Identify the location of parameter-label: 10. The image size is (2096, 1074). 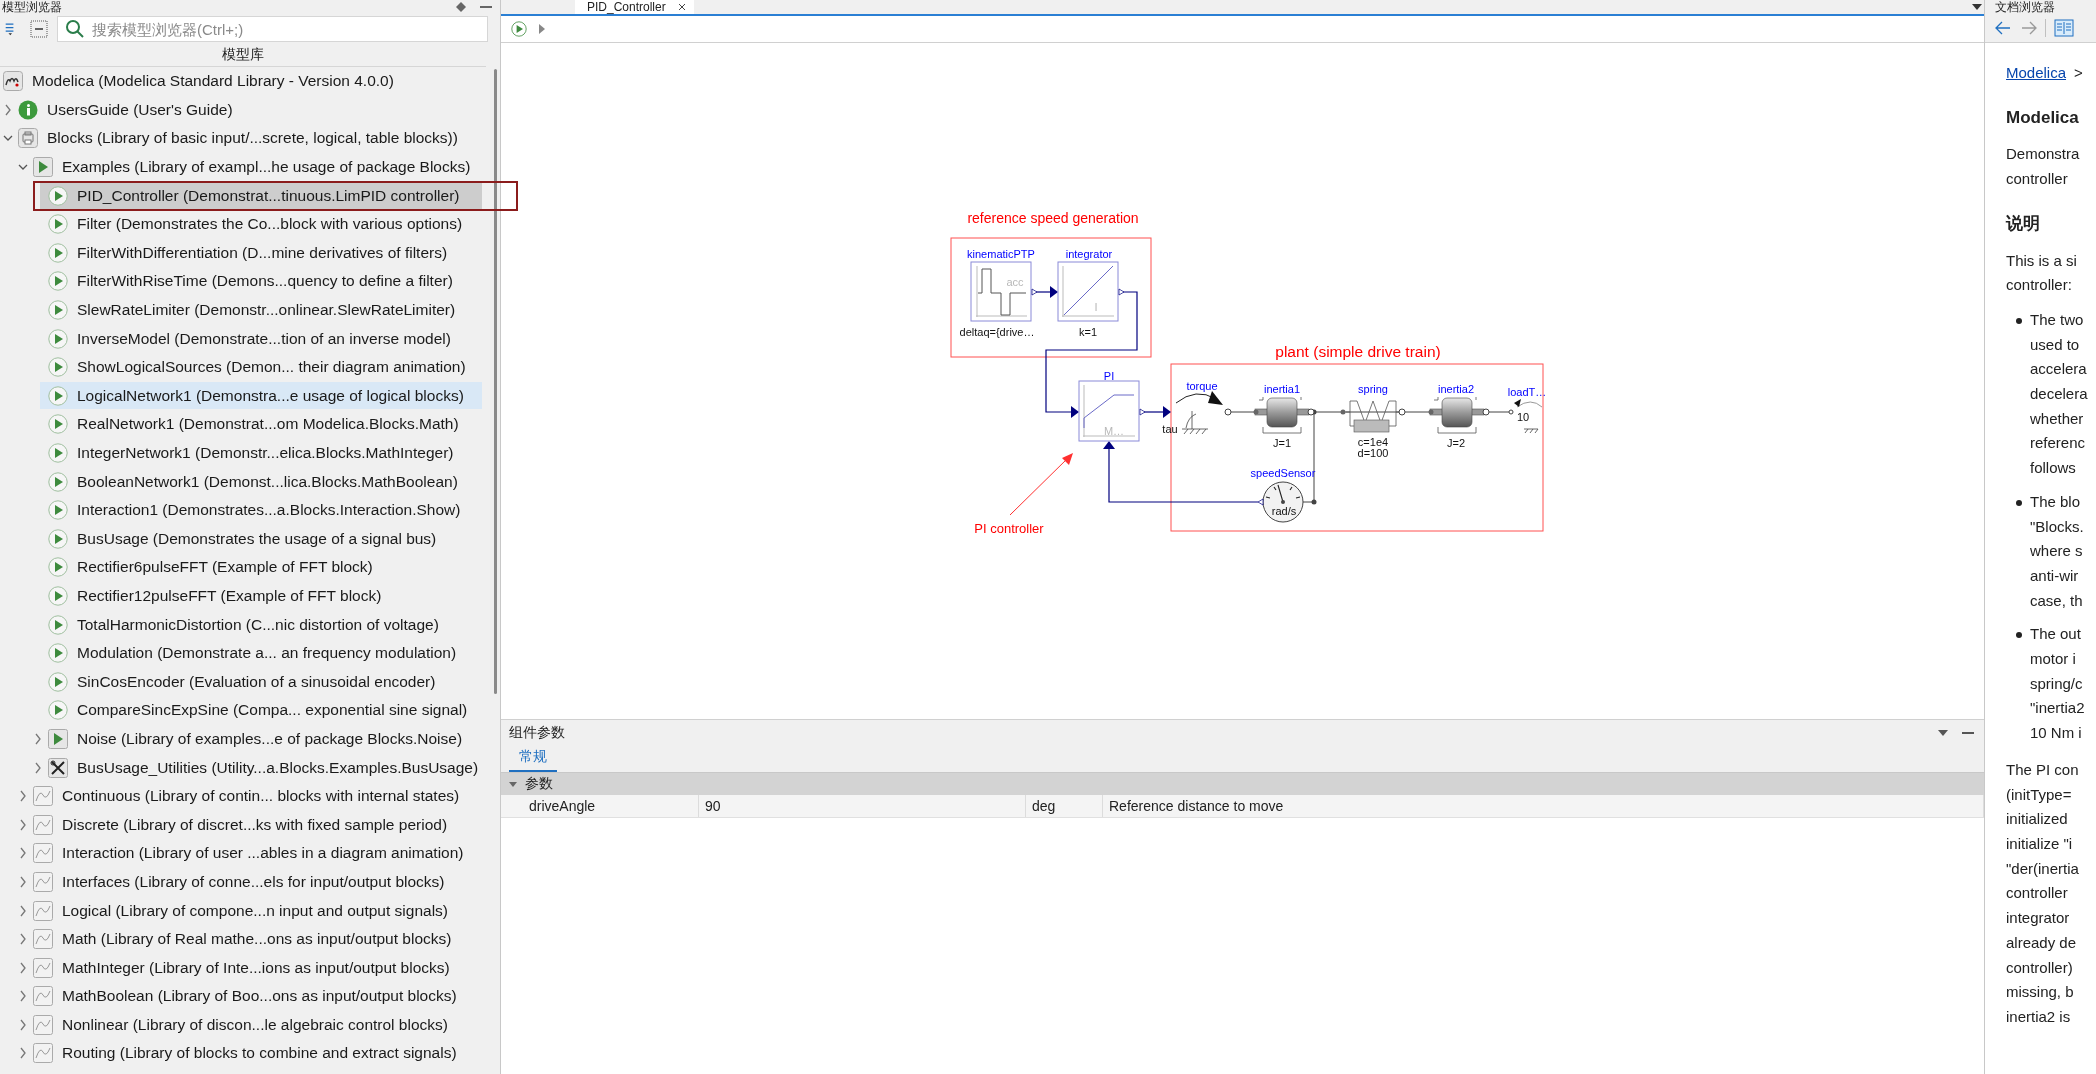
(1523, 417).